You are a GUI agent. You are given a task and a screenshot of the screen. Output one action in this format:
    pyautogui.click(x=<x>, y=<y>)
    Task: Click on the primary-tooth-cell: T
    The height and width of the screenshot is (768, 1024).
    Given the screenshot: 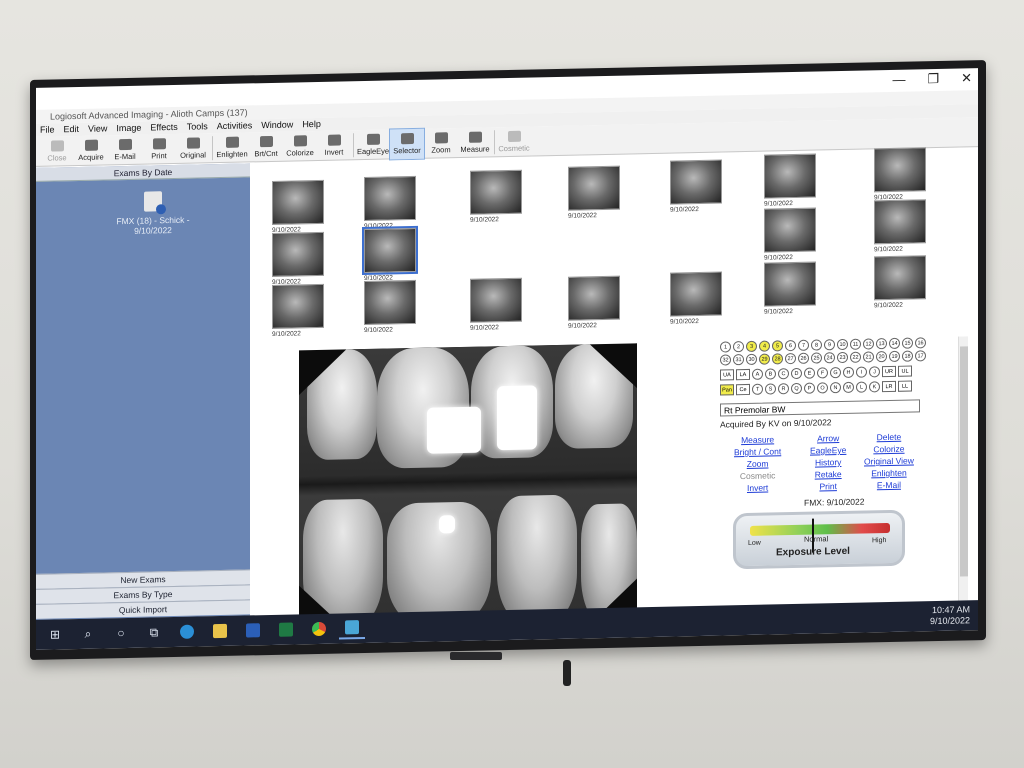 What is the action you would take?
    pyautogui.click(x=757, y=389)
    